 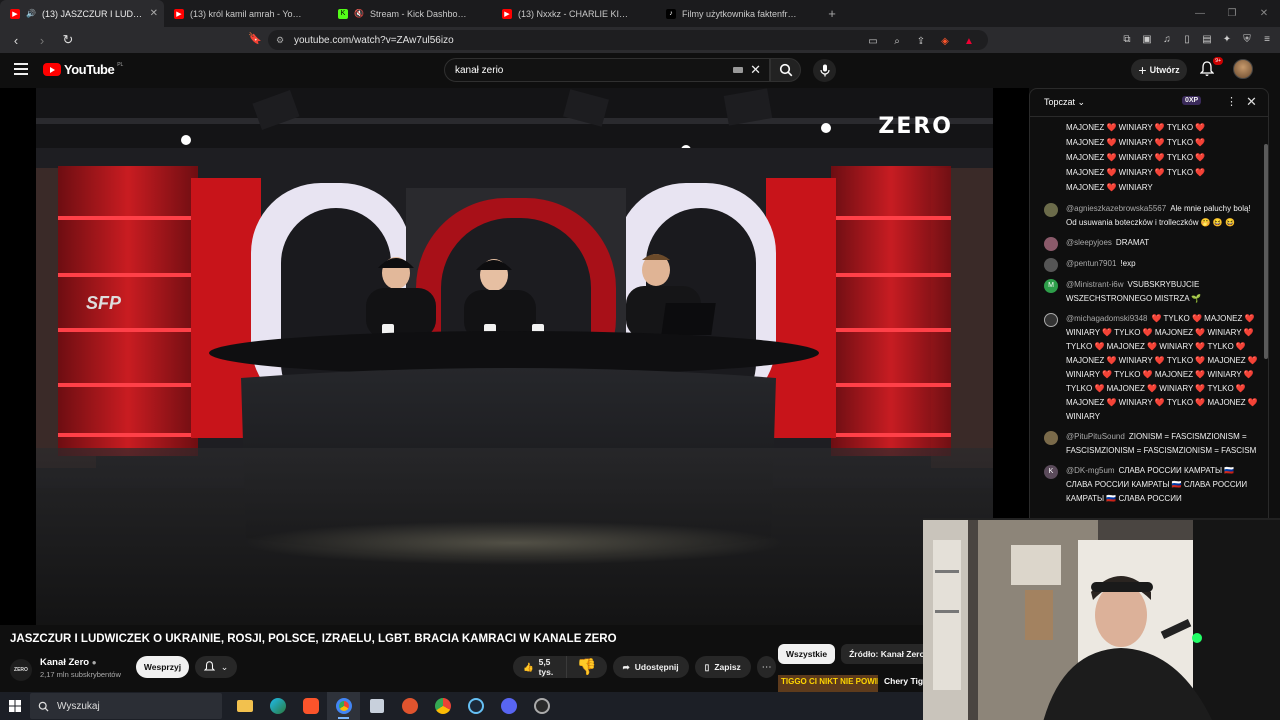 What do you see at coordinates (280, 40) in the screenshot?
I see `site-settings-icon: ⚙` at bounding box center [280, 40].